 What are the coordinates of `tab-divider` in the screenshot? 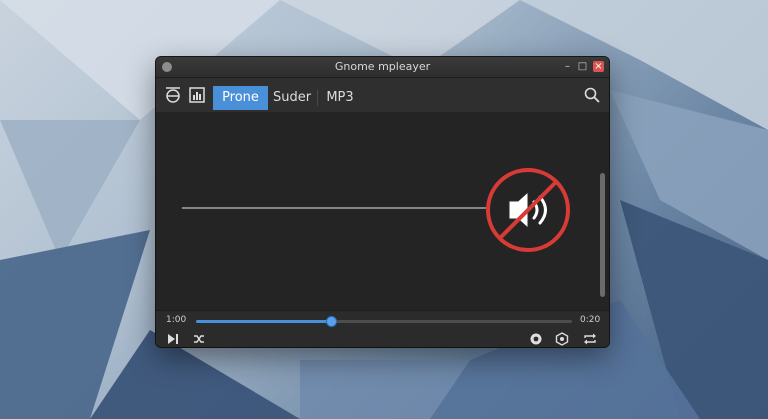 It's located at (317, 98).